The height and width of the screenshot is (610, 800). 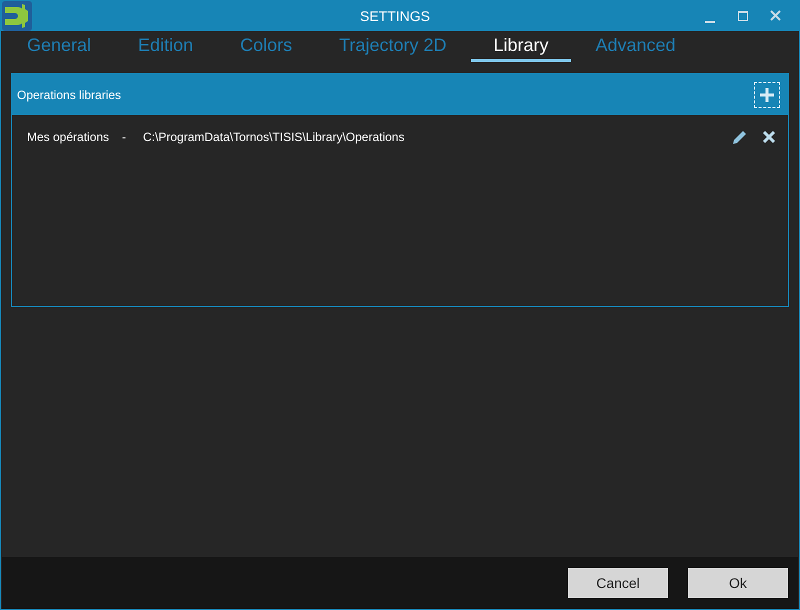 I want to click on tab: Library, so click(x=520, y=46).